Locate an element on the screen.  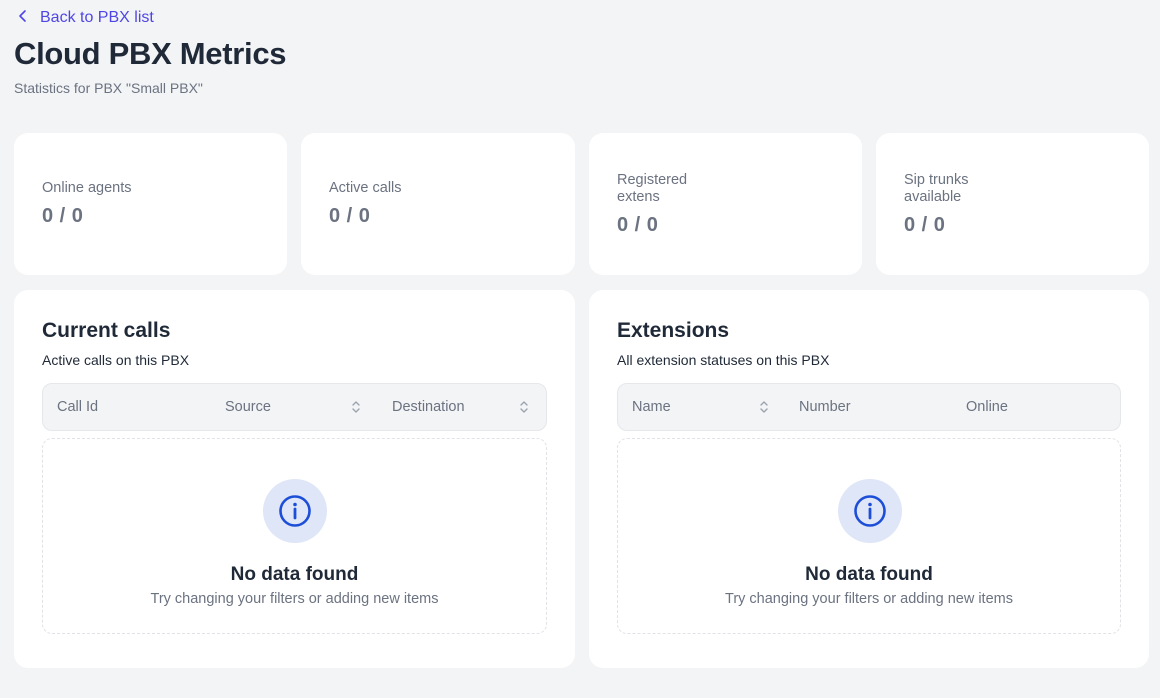
chevron-left-icon is located at coordinates (23, 18).